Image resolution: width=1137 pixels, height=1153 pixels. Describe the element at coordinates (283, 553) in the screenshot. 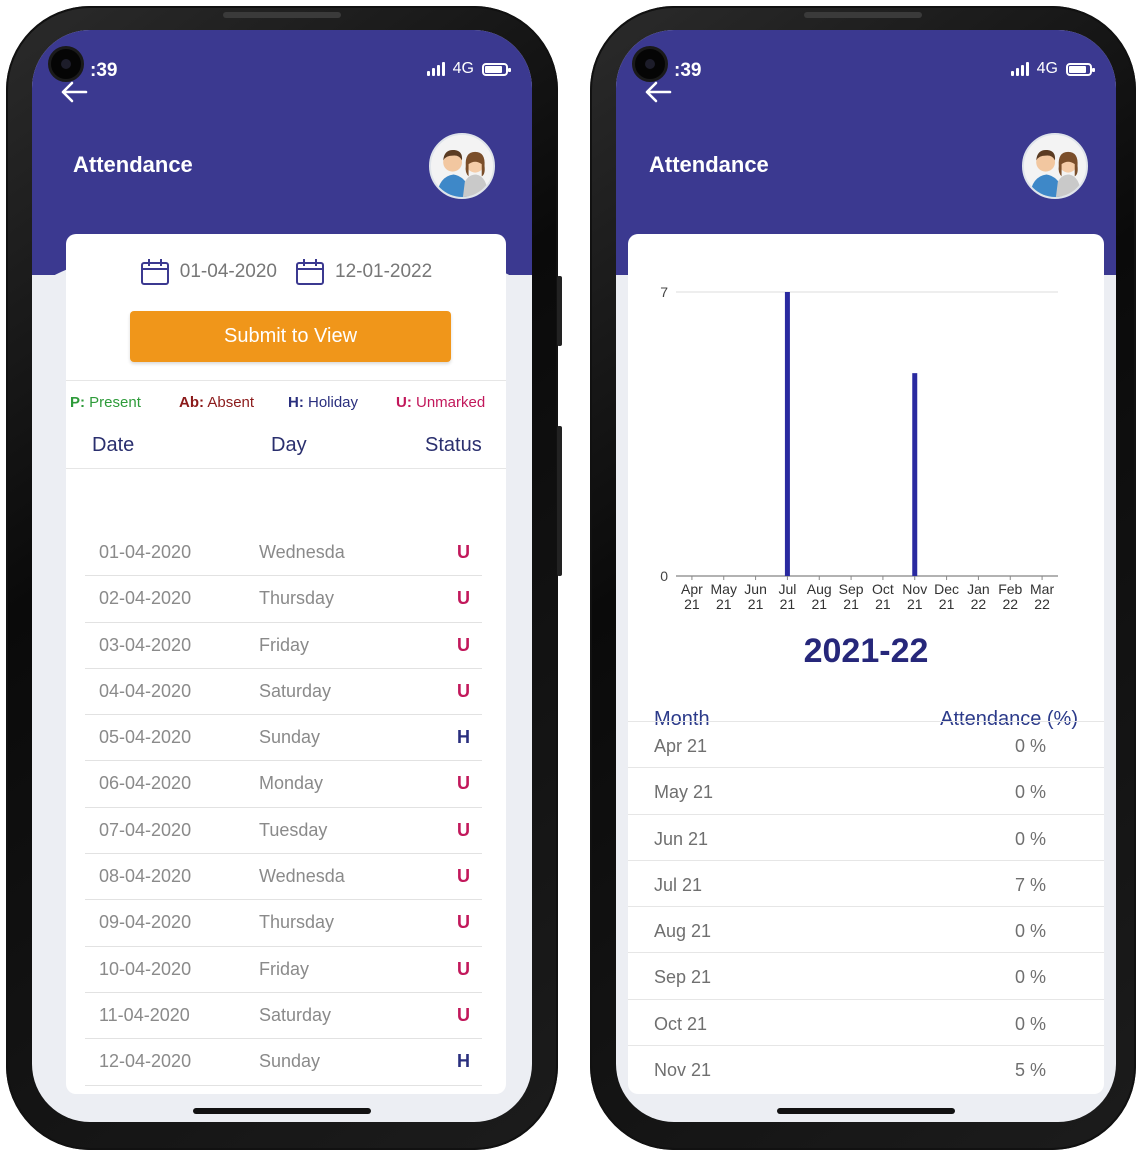

I see `table-row: 01-04-2020 Wednesda U` at that location.